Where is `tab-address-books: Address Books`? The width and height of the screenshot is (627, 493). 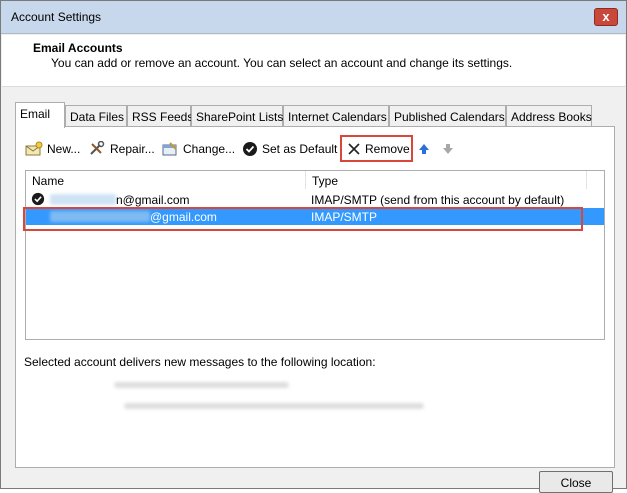 tab-address-books: Address Books is located at coordinates (549, 116).